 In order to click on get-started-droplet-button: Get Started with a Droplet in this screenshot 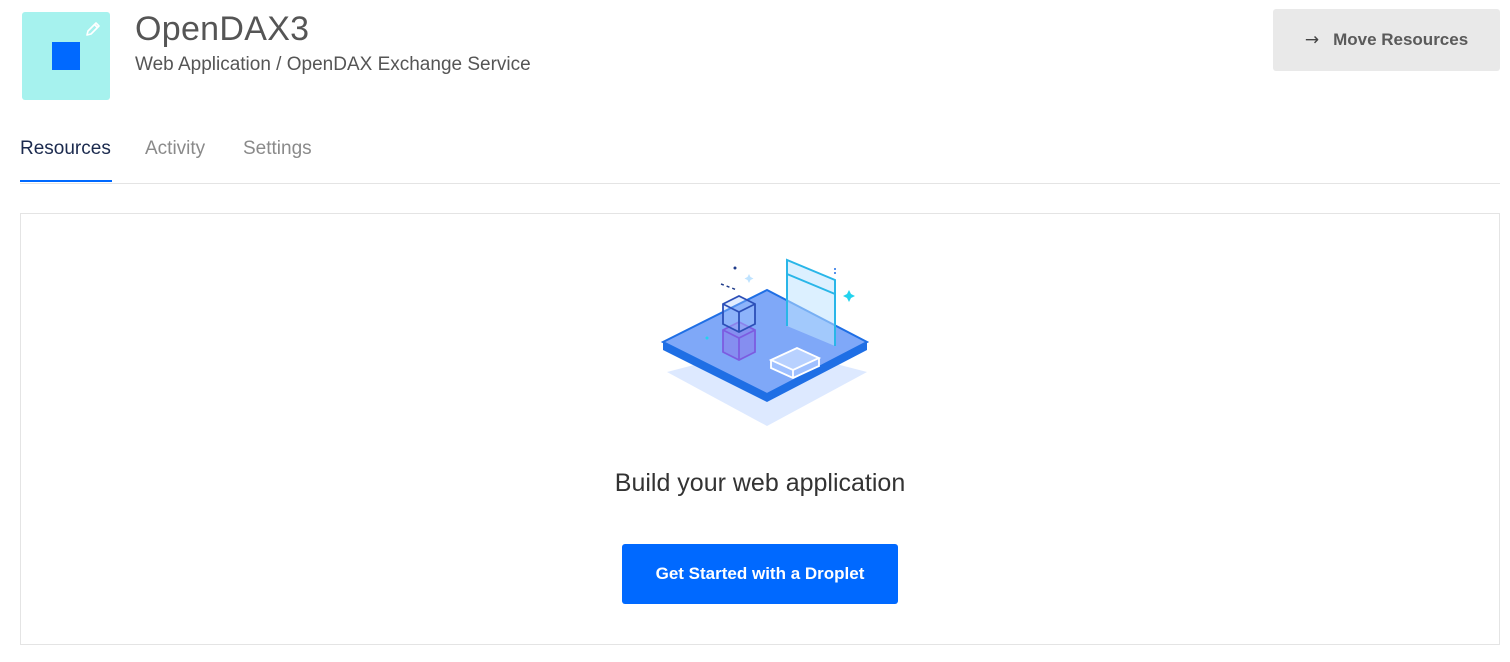, I will do `click(760, 574)`.